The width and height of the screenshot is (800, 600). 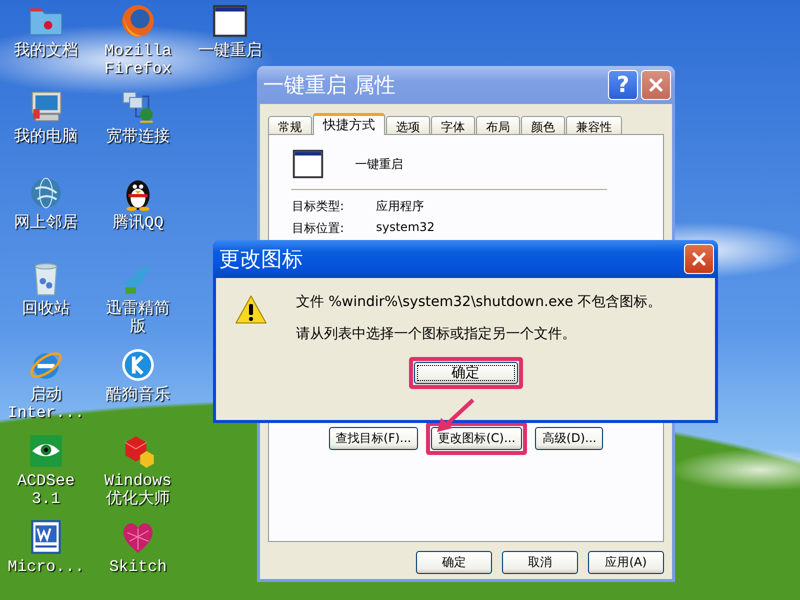 What do you see at coordinates (379, 164) in the screenshot?
I see `shortcut-name: 一键重启` at bounding box center [379, 164].